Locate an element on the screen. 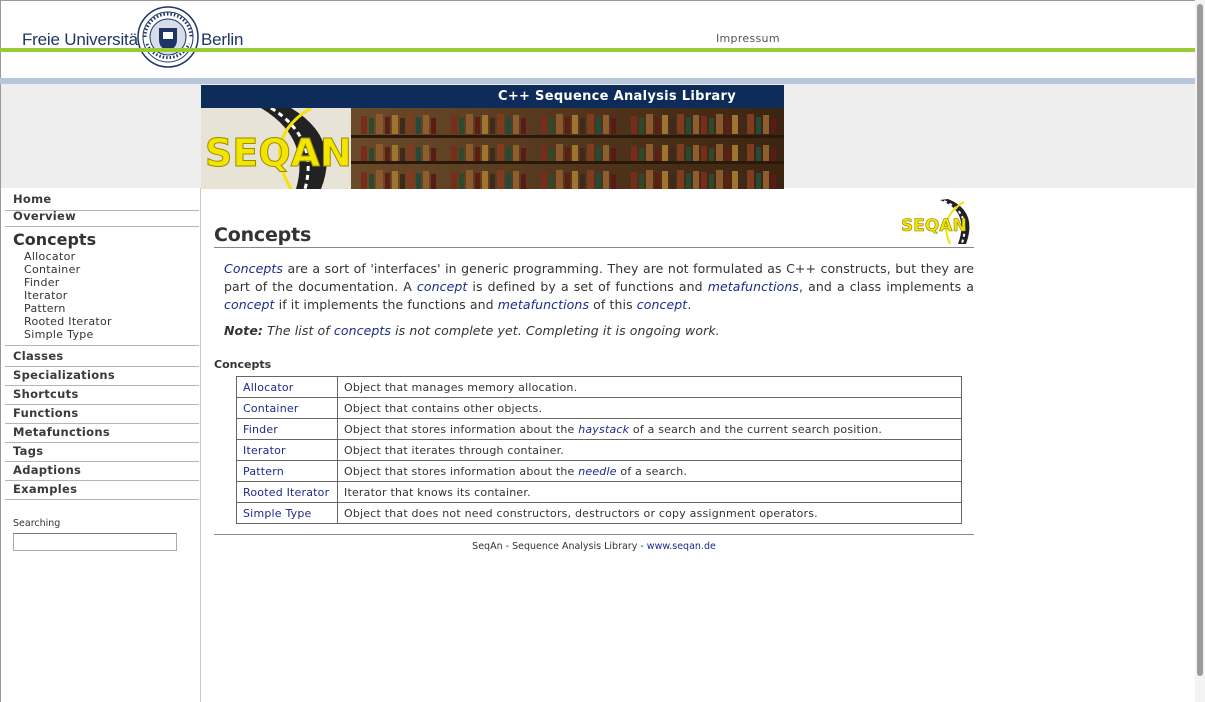  concept-link-rooted-iterator: Rooted Iterator is located at coordinates (286, 492).